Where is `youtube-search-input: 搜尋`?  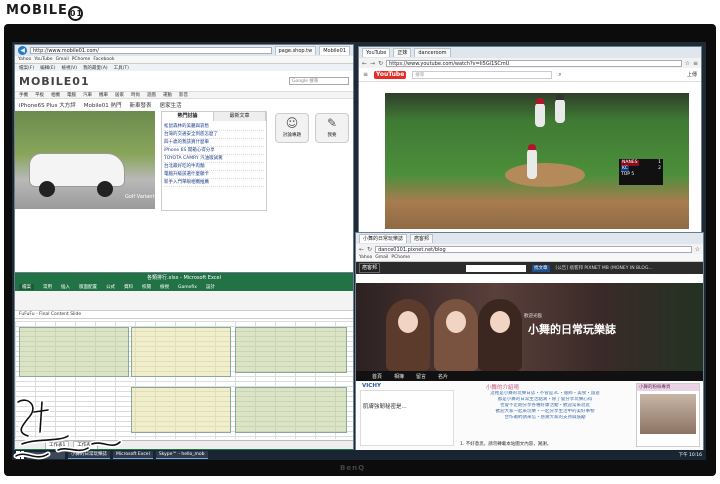 youtube-search-input: 搜尋 is located at coordinates (482, 74).